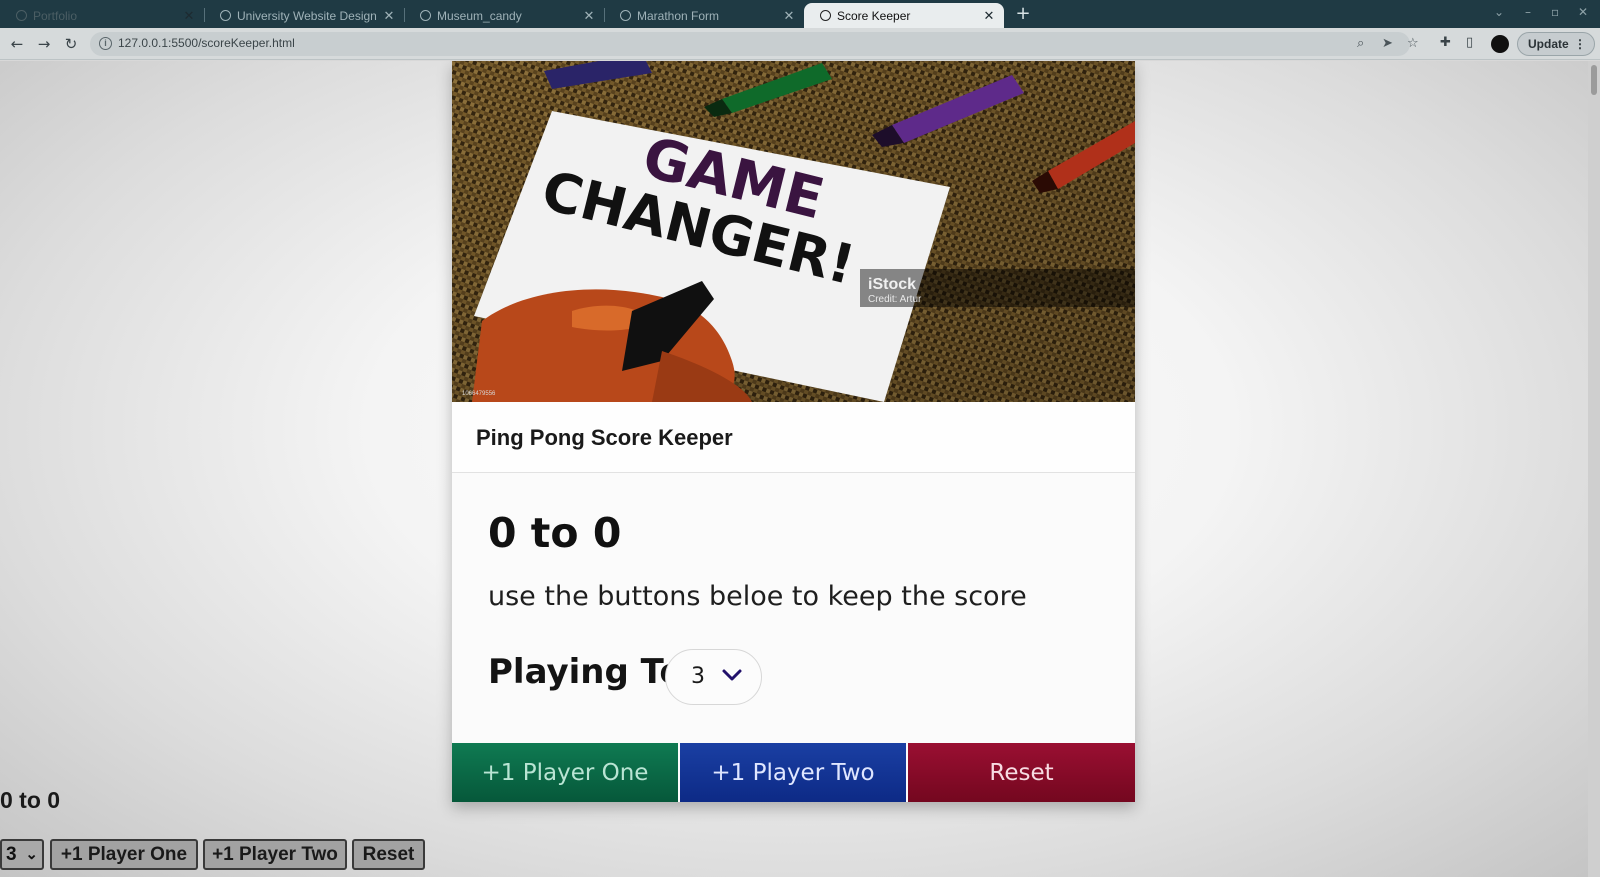  I want to click on card-title: Ping Pong Score Keeper, so click(604, 437).